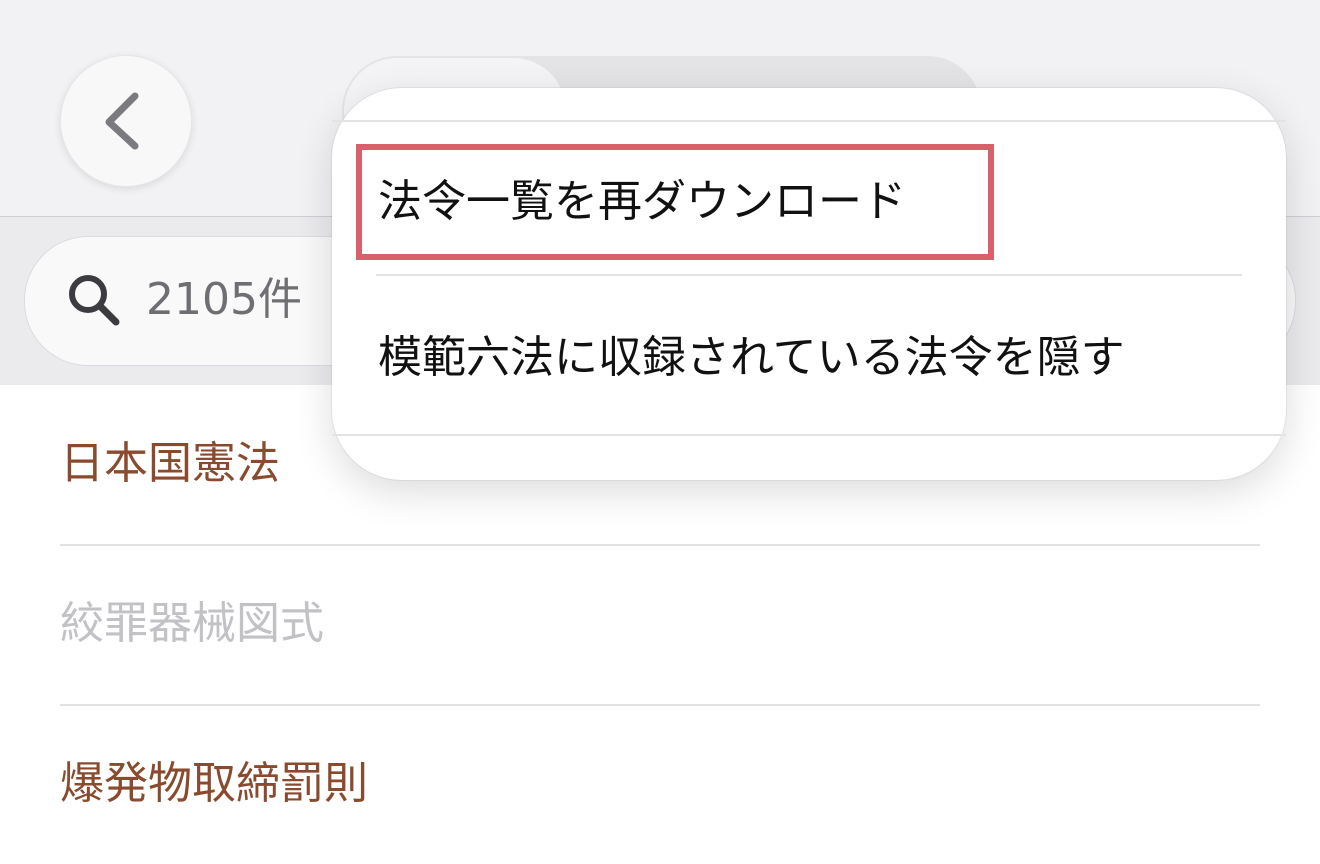  I want to click on menu-item-hide-model-roppo-laws: 模範六法に収録されている法令を隠す, so click(751, 358).